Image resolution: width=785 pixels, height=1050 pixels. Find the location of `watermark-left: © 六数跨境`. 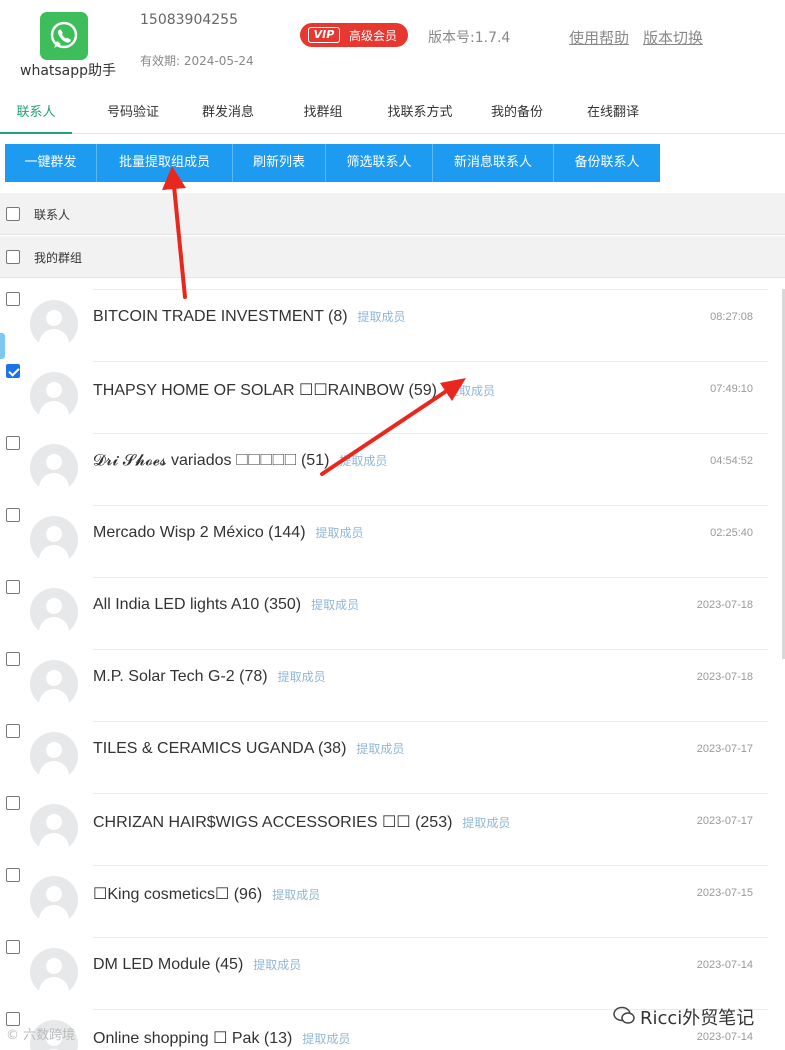

watermark-left: © 六数跨境 is located at coordinates (41, 1035).